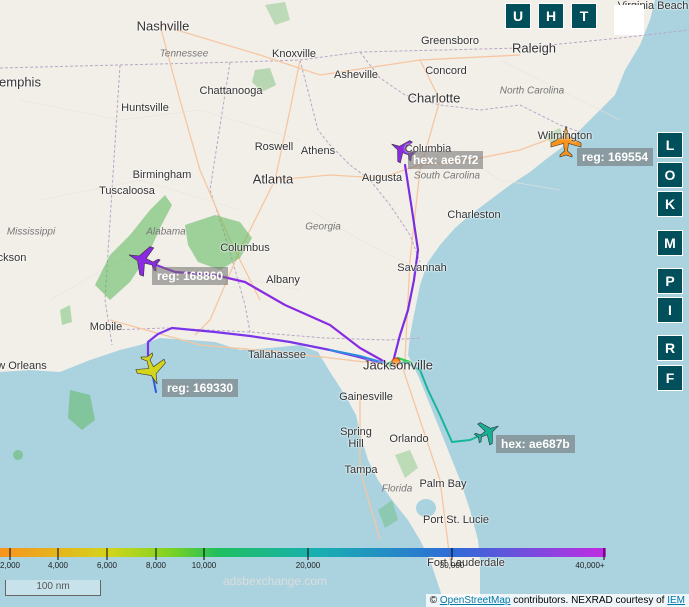 The width and height of the screenshot is (689, 607). What do you see at coordinates (323, 227) in the screenshot?
I see `state-label: Georgia` at bounding box center [323, 227].